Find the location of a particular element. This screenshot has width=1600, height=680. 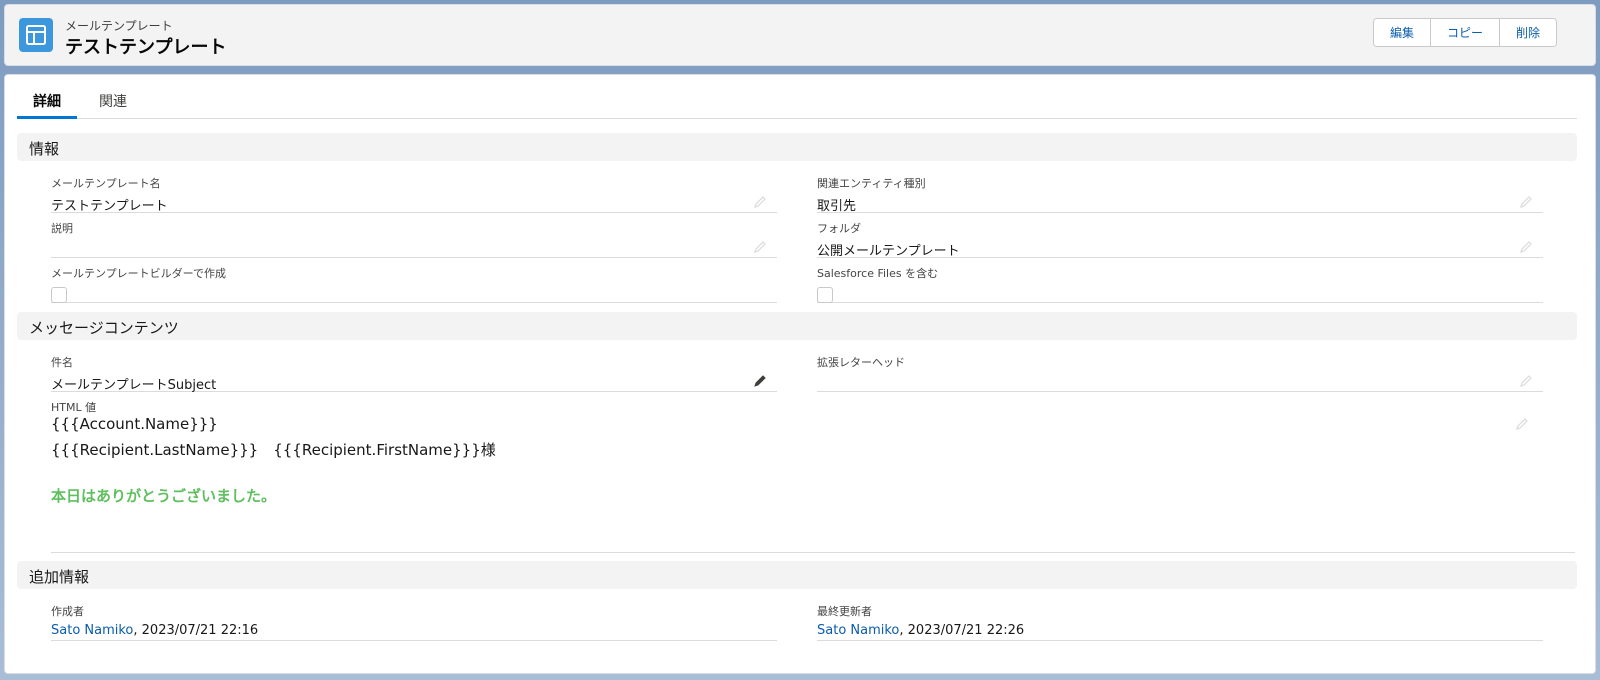

edit-button: 編集 is located at coordinates (1402, 32).